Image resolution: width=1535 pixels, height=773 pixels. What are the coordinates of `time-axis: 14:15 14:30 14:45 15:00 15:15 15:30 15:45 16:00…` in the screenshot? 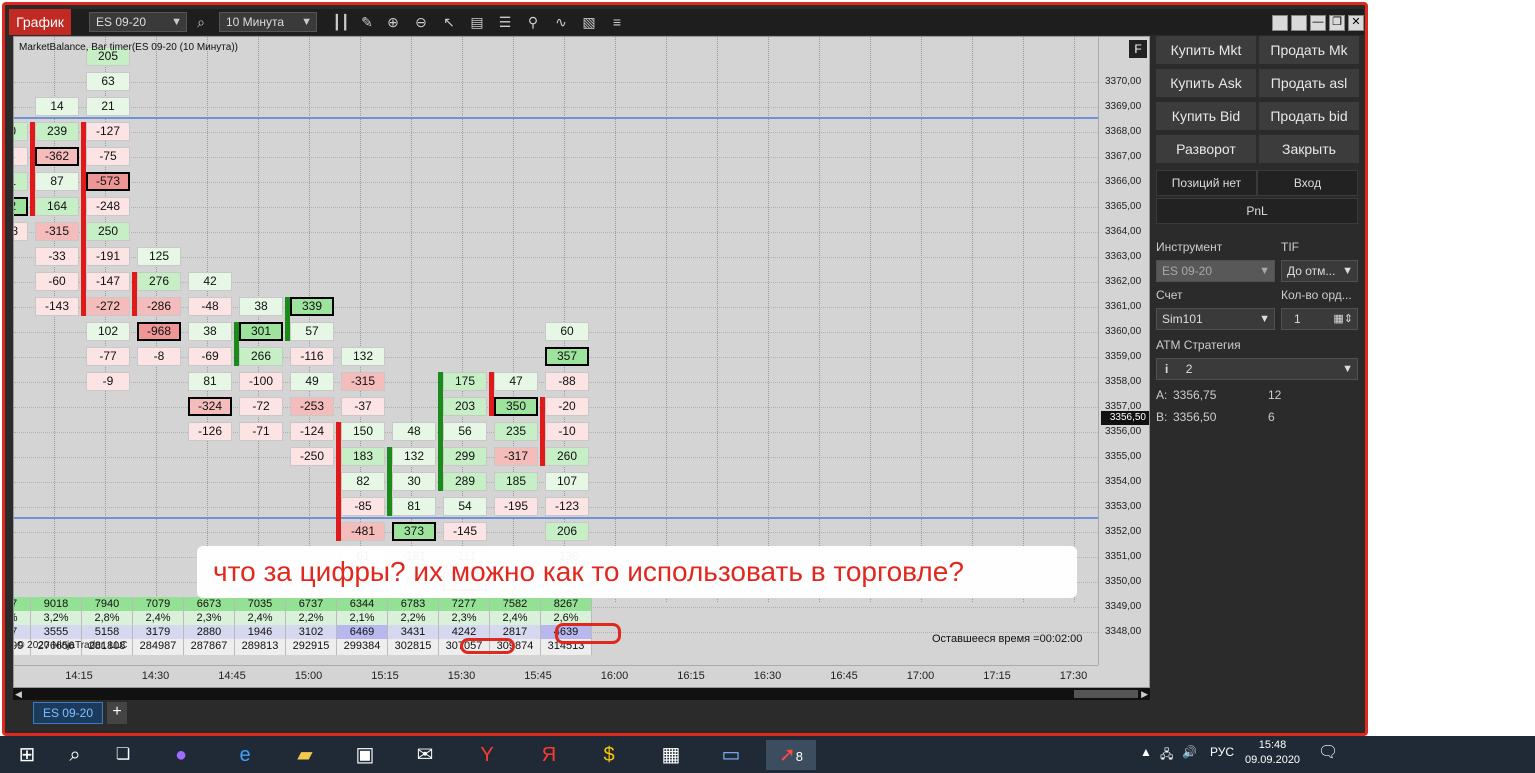 It's located at (556, 676).